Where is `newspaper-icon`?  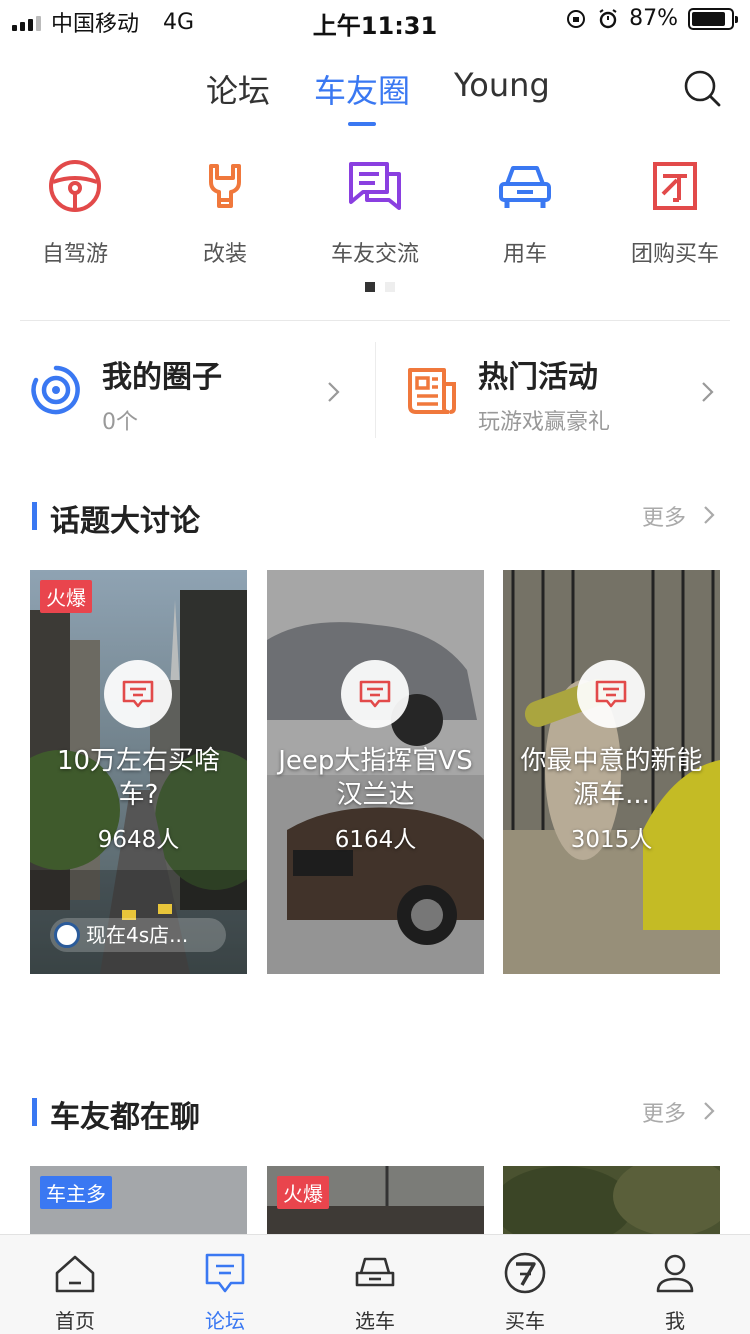 newspaper-icon is located at coordinates (432, 391).